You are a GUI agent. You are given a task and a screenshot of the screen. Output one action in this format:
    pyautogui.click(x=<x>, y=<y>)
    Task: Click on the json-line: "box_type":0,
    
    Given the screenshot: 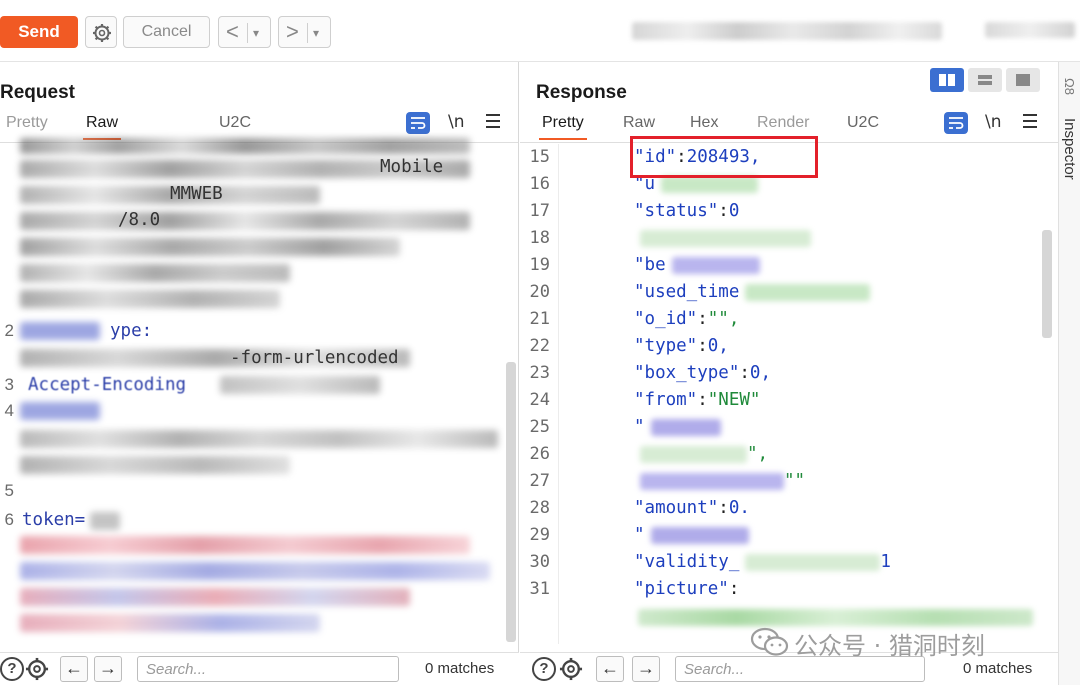 What is the action you would take?
    pyautogui.click(x=702, y=373)
    